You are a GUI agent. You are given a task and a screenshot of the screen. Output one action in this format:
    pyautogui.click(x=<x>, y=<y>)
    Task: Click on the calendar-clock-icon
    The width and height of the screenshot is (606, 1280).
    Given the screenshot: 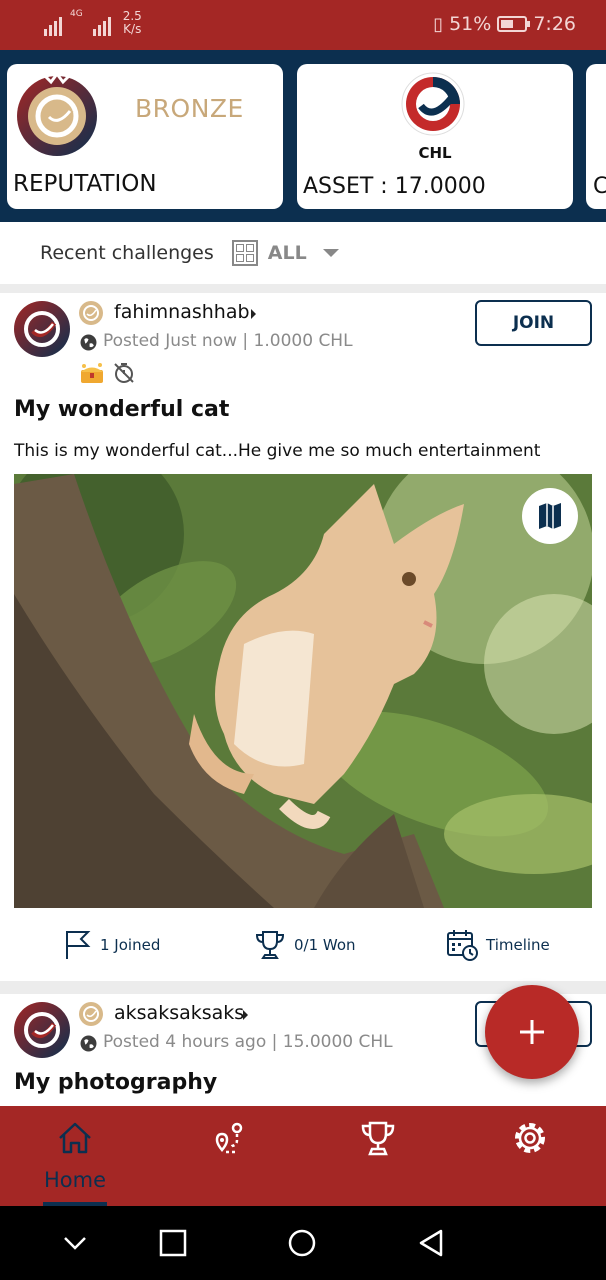 What is the action you would take?
    pyautogui.click(x=462, y=945)
    